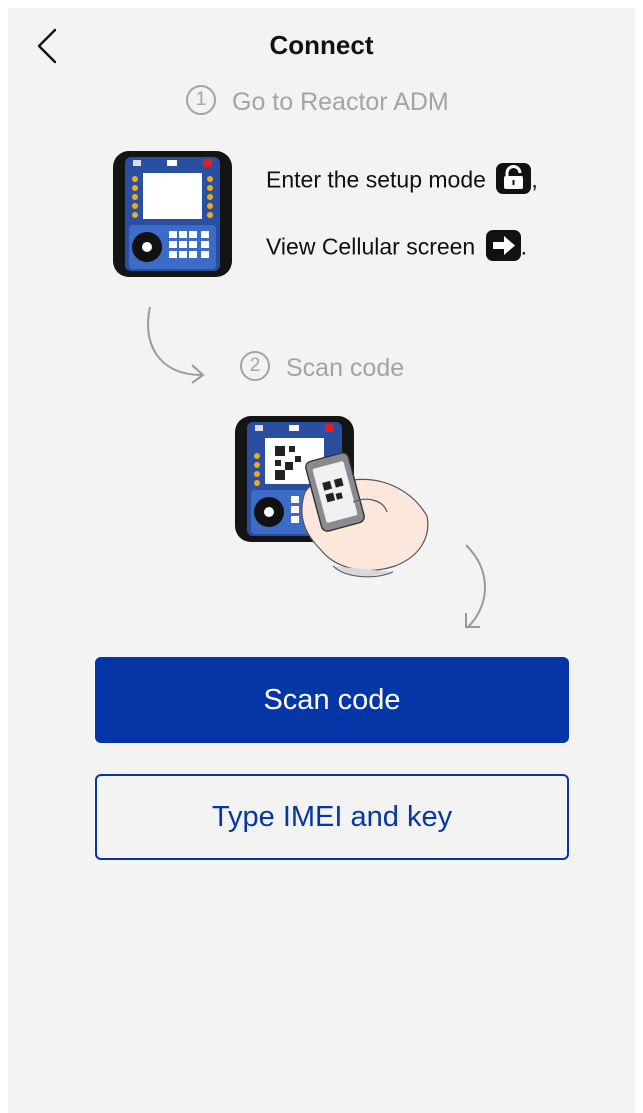  What do you see at coordinates (201, 100) in the screenshot?
I see `step-1-number: 1` at bounding box center [201, 100].